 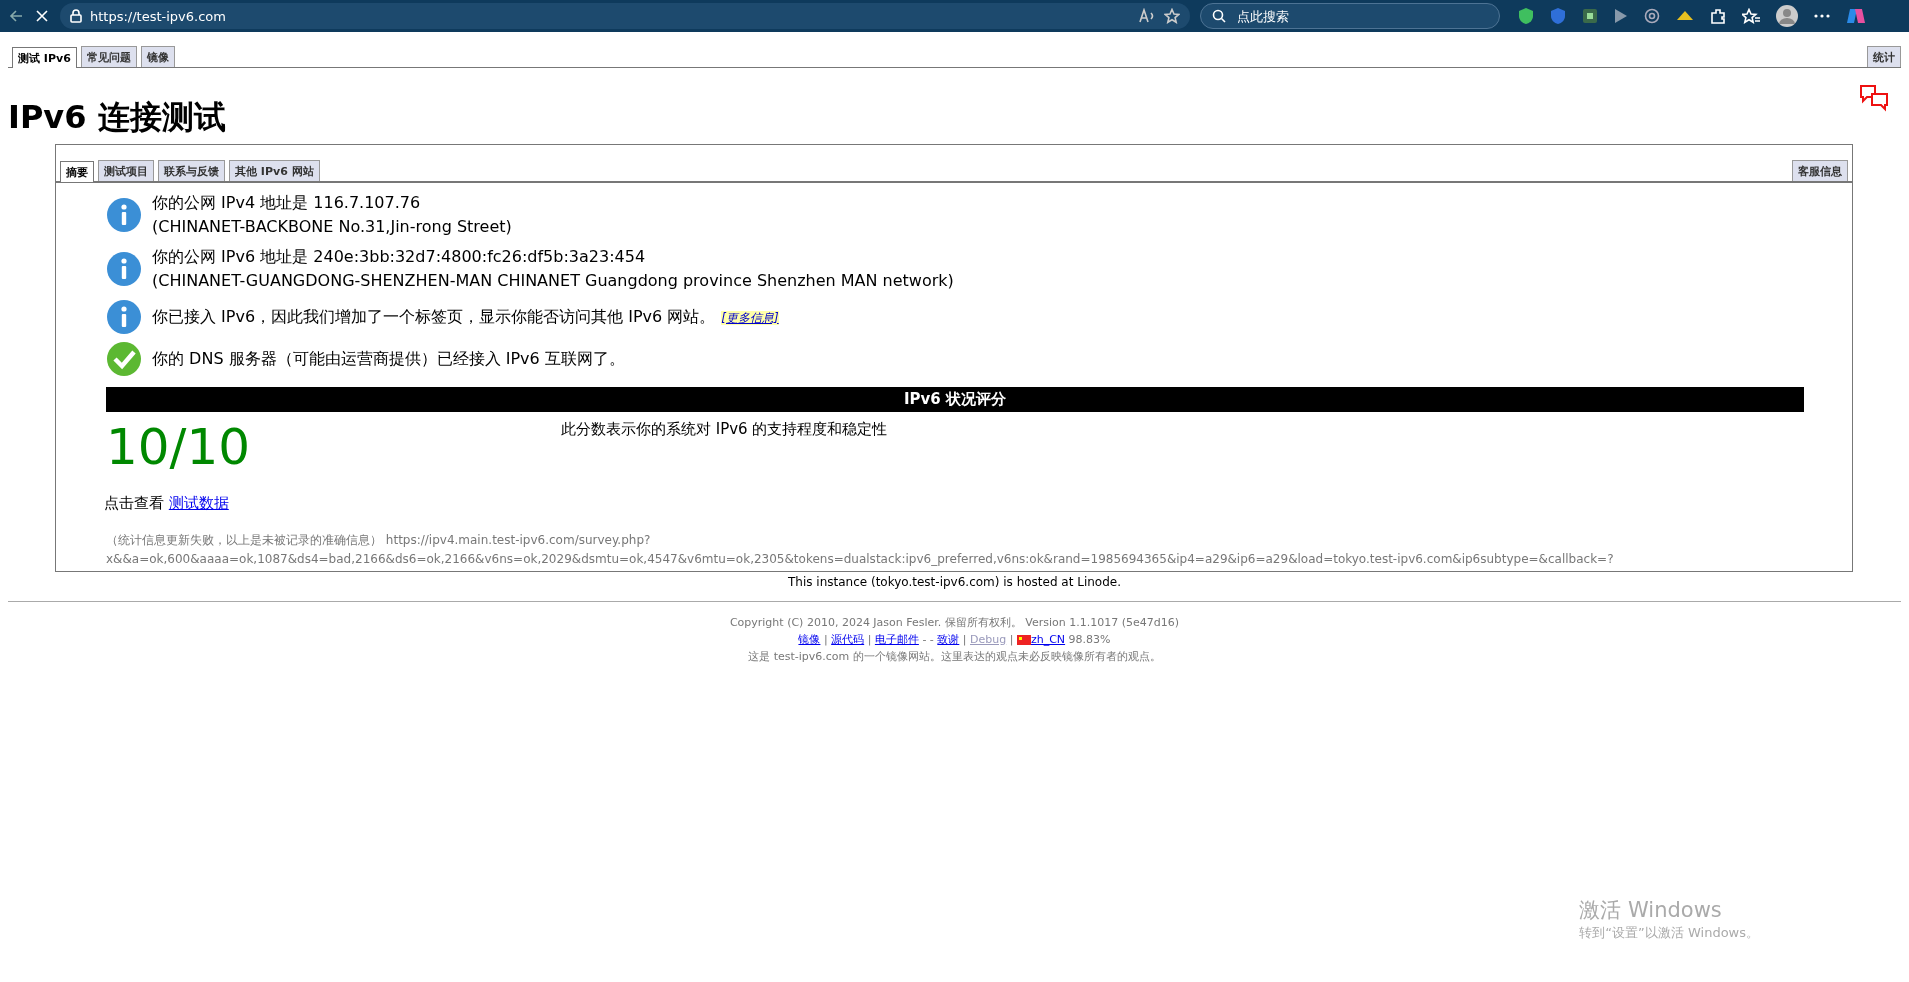 I want to click on copilot-icon, so click(x=1856, y=16).